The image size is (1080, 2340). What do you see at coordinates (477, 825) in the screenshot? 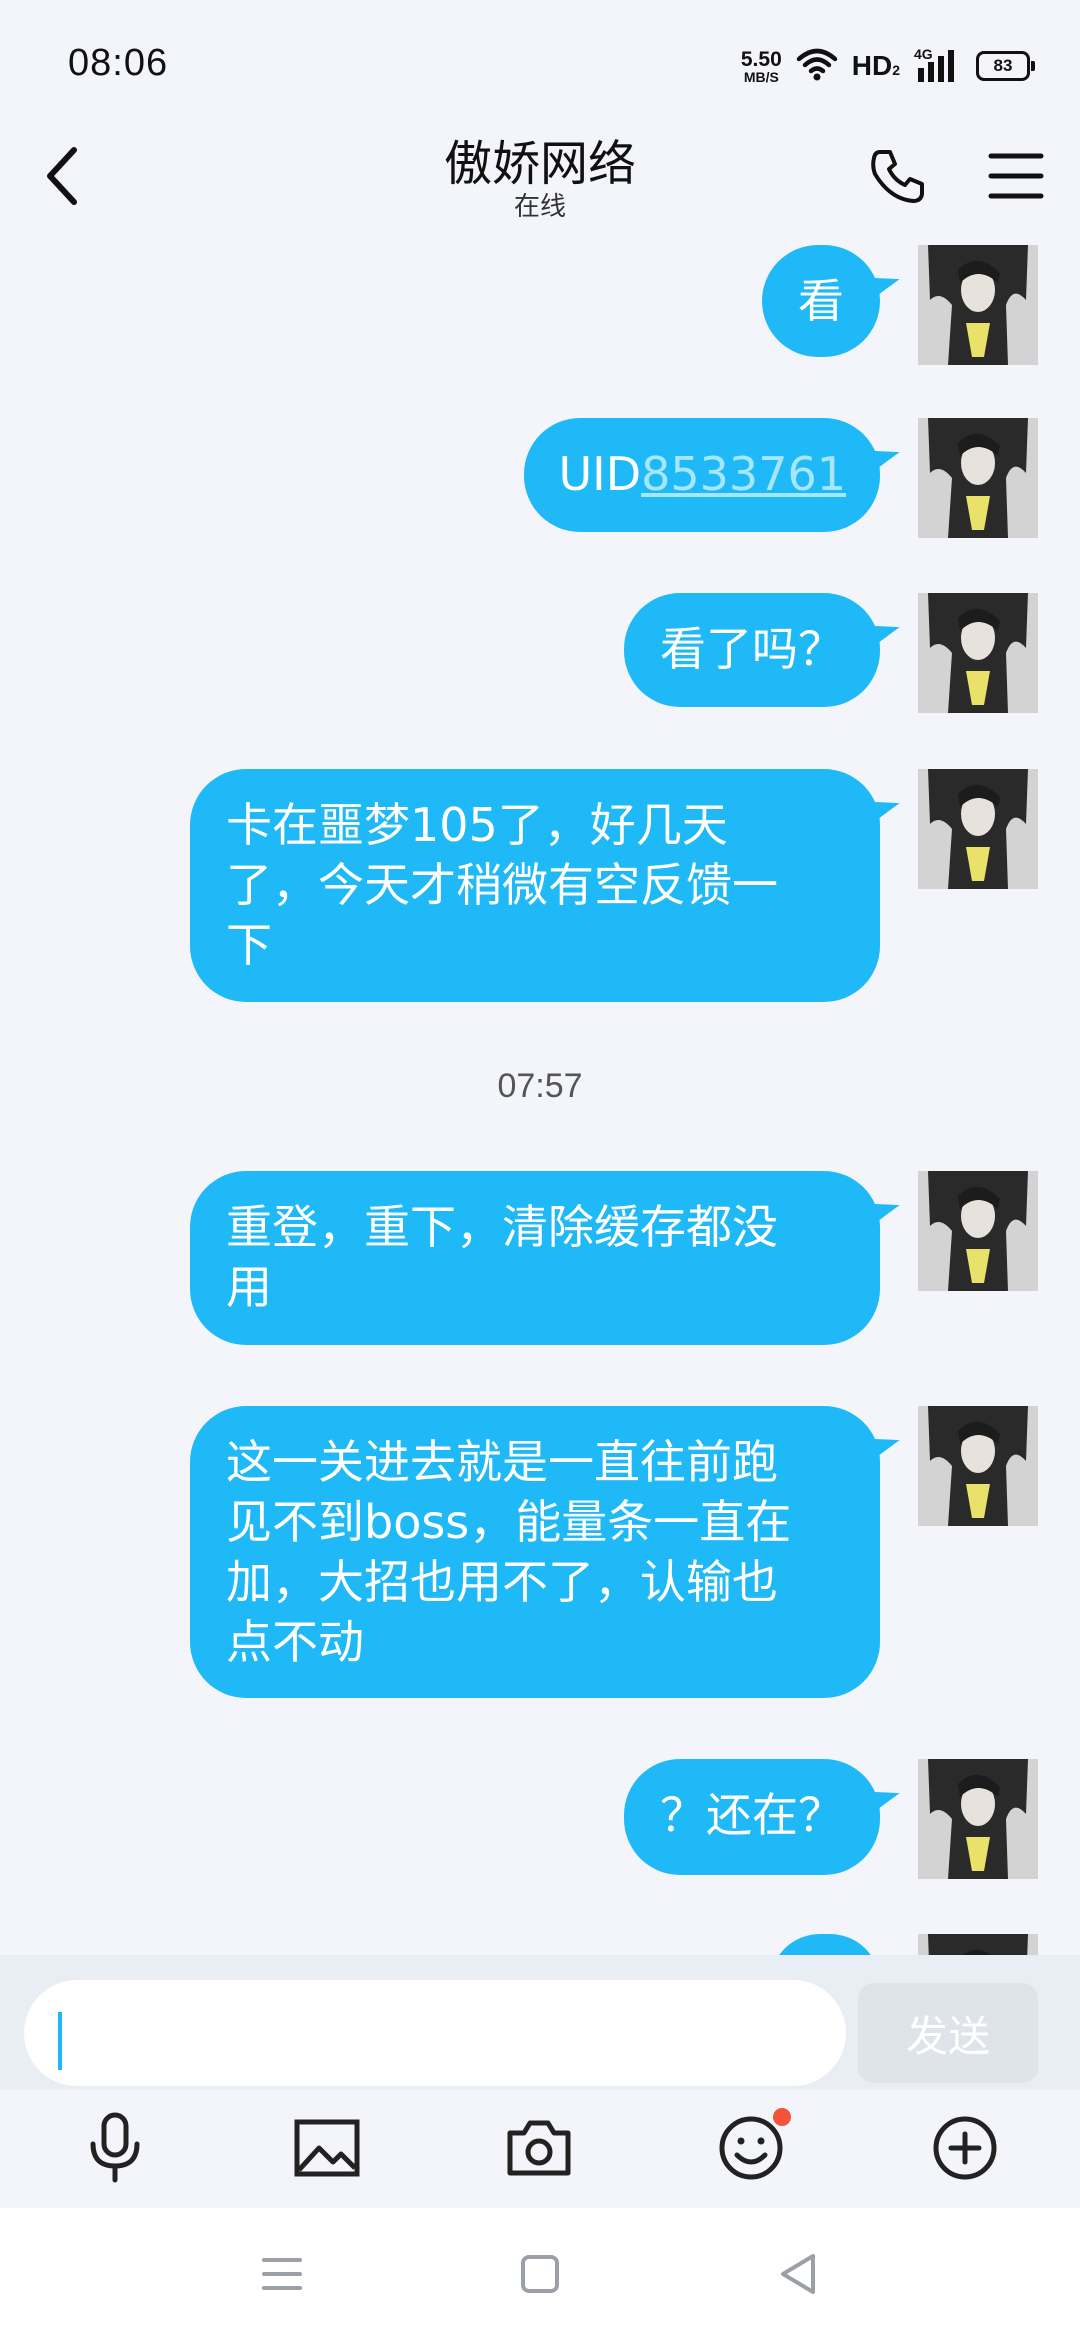
I see `message-line: 卡在噩梦105了，好几天` at bounding box center [477, 825].